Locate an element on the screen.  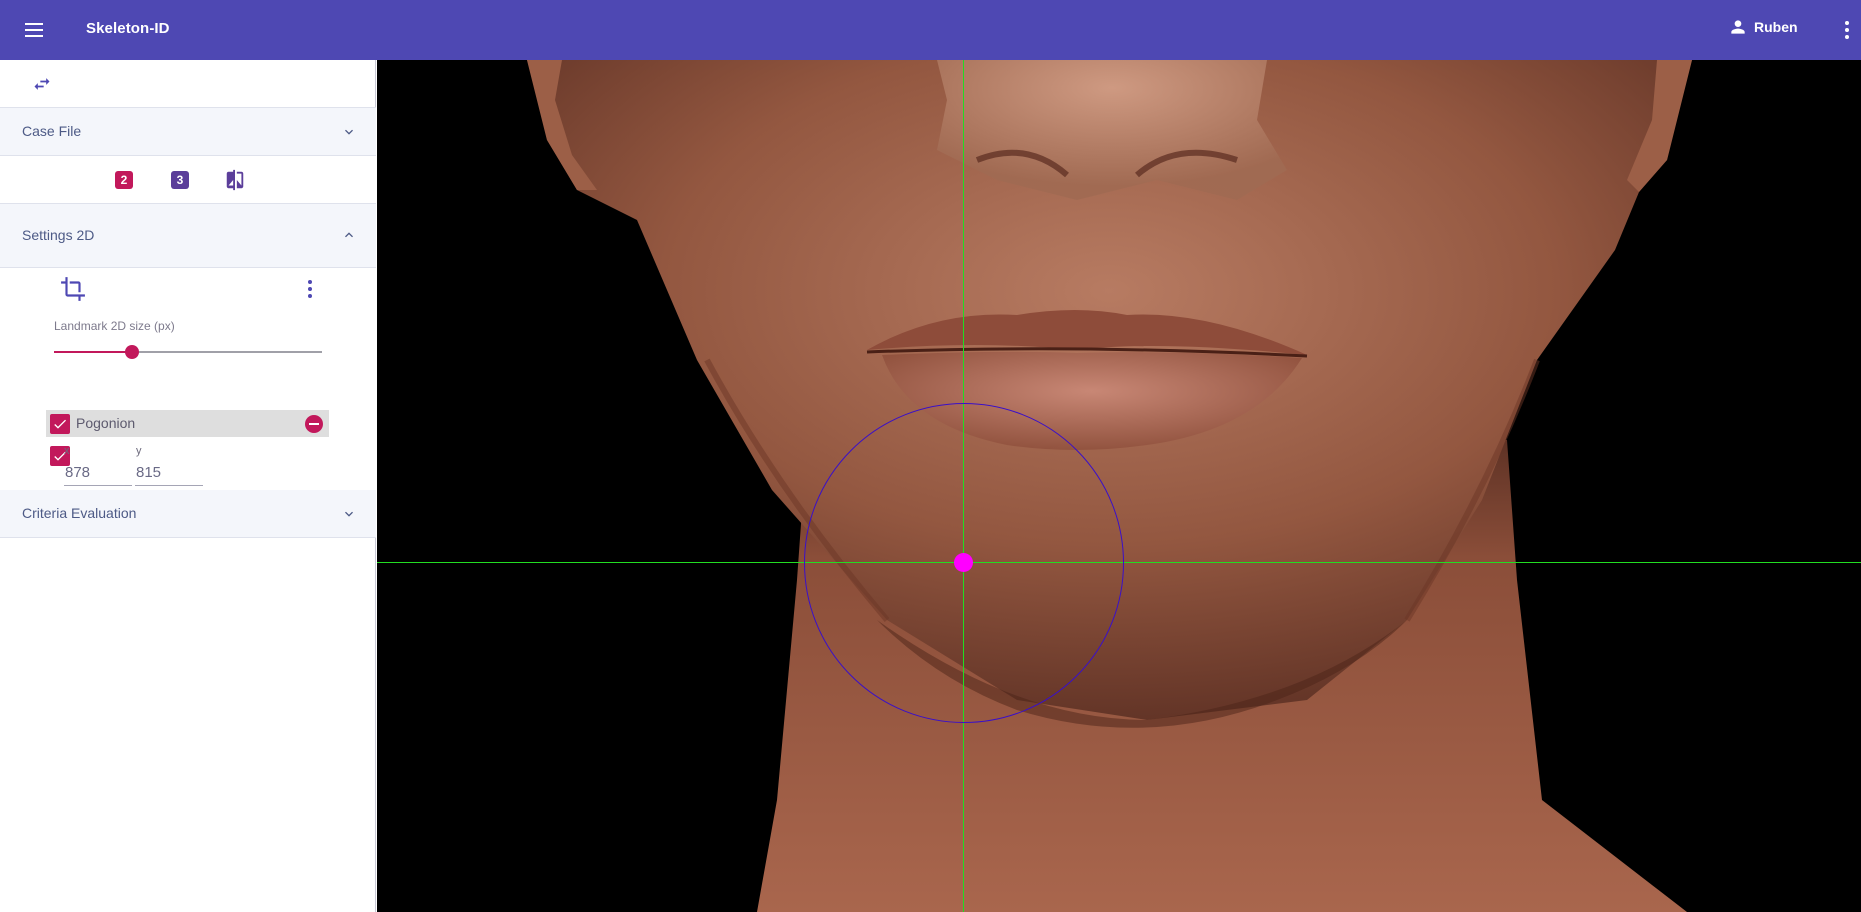
menu-icon is located at coordinates (34, 30).